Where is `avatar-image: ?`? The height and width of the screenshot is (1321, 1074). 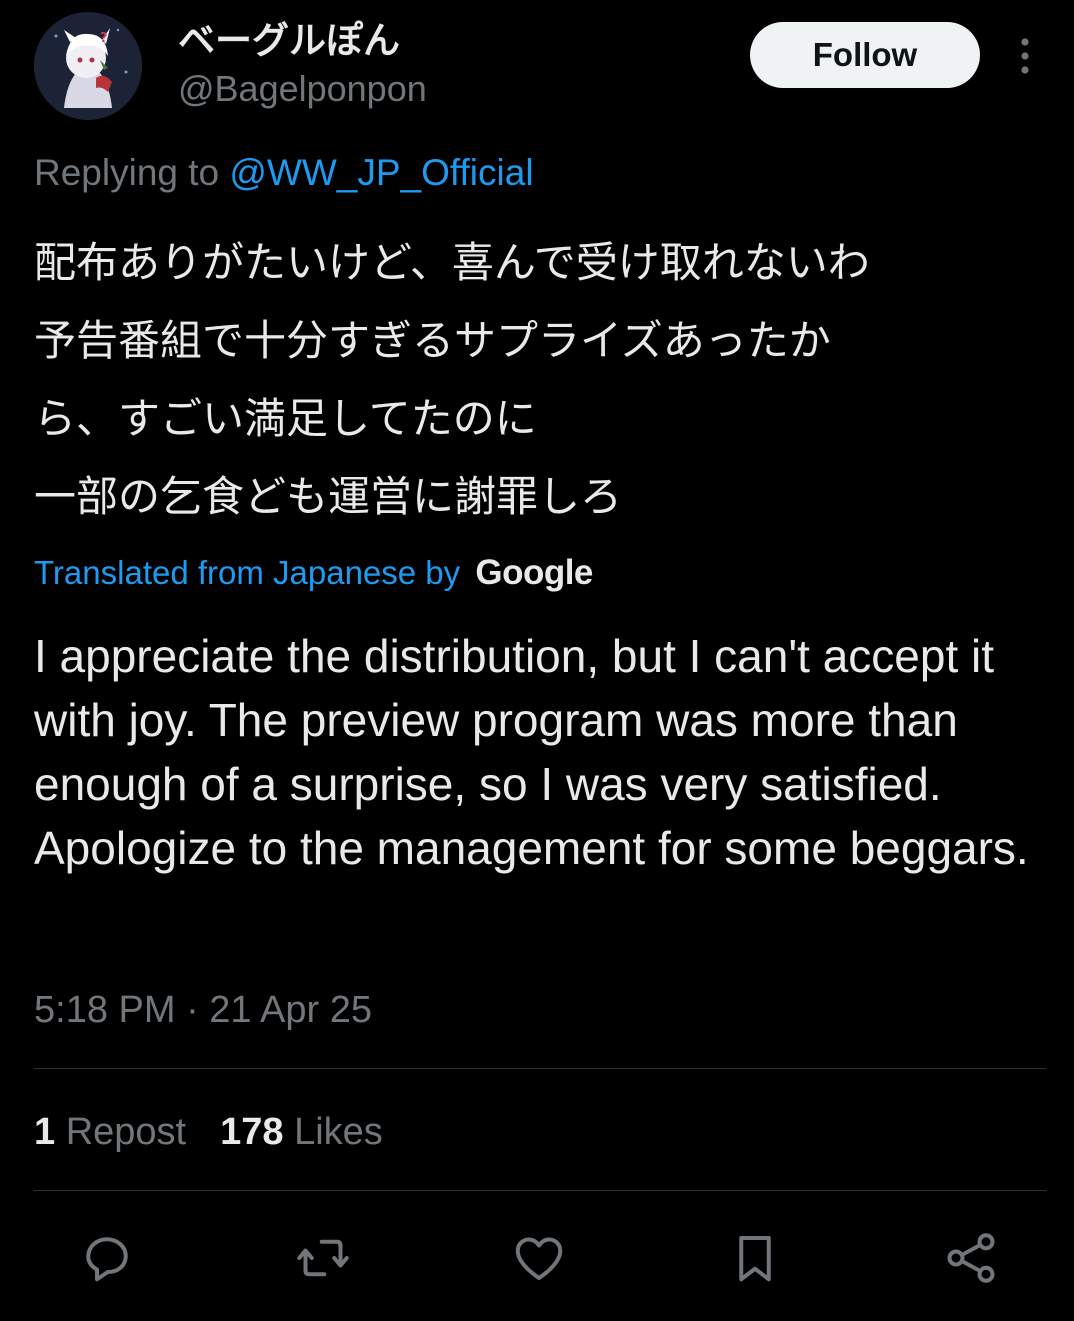 avatar-image: ? is located at coordinates (88, 66).